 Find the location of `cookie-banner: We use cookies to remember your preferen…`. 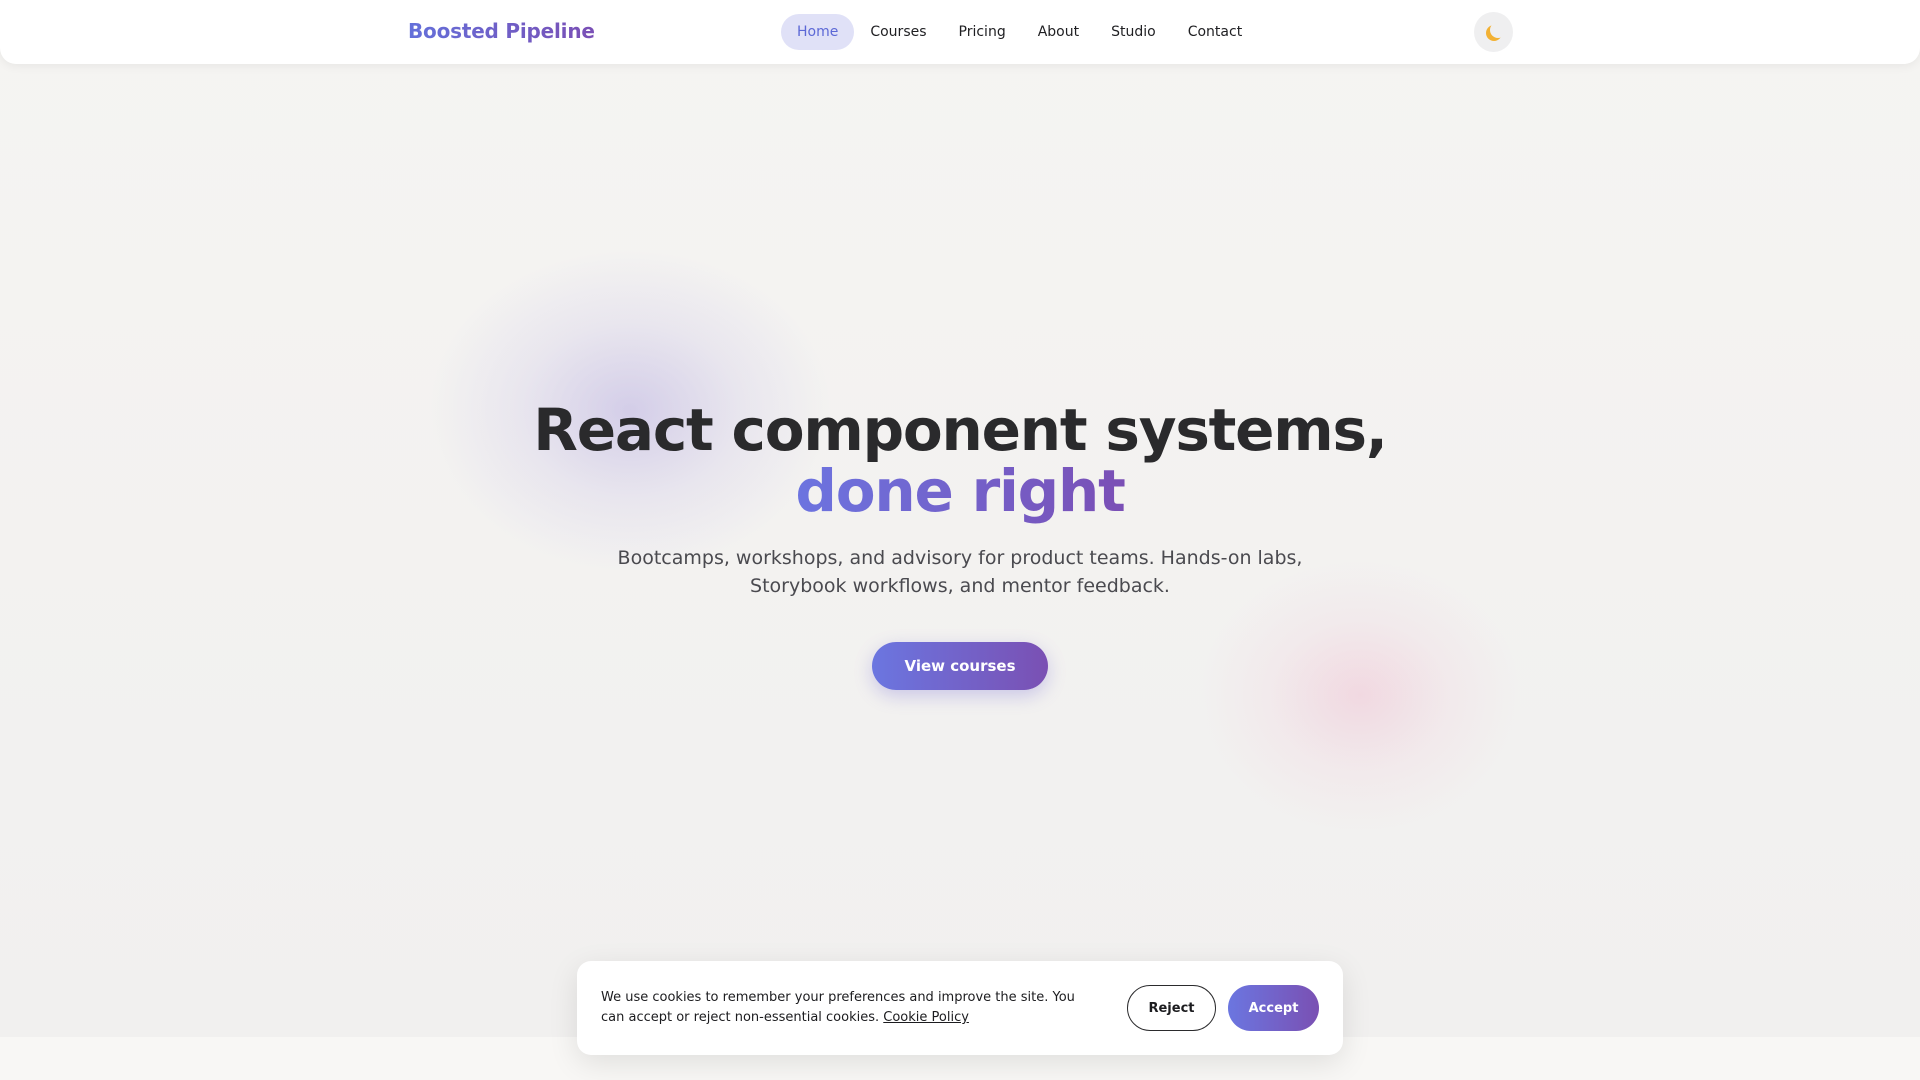

cookie-banner: We use cookies to remember your preferen… is located at coordinates (960, 1008).